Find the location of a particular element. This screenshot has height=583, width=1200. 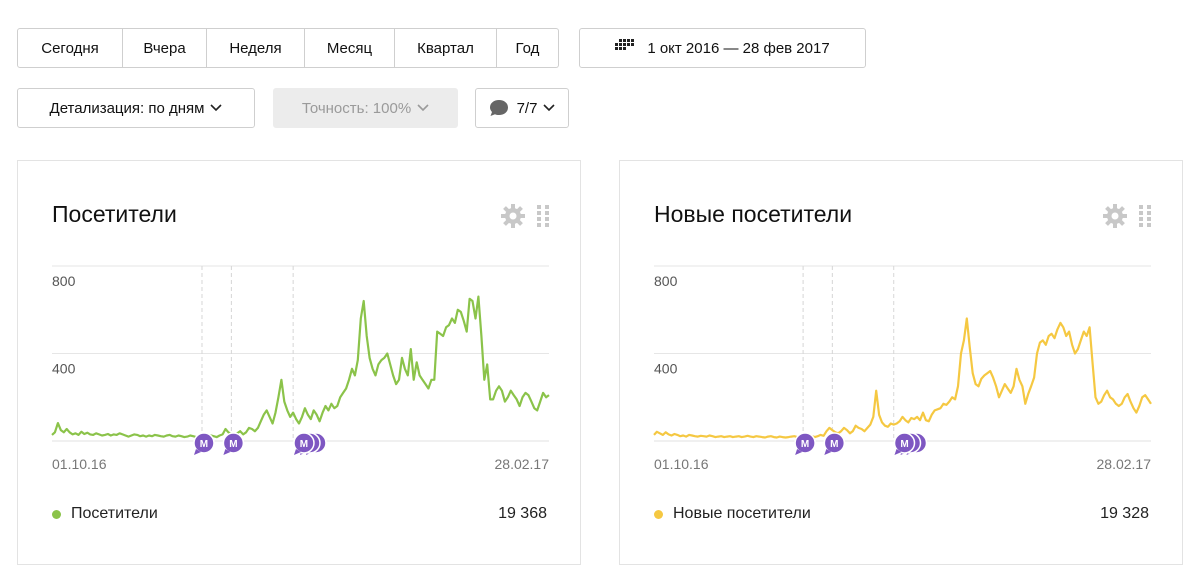

comment-icon is located at coordinates (498, 108).